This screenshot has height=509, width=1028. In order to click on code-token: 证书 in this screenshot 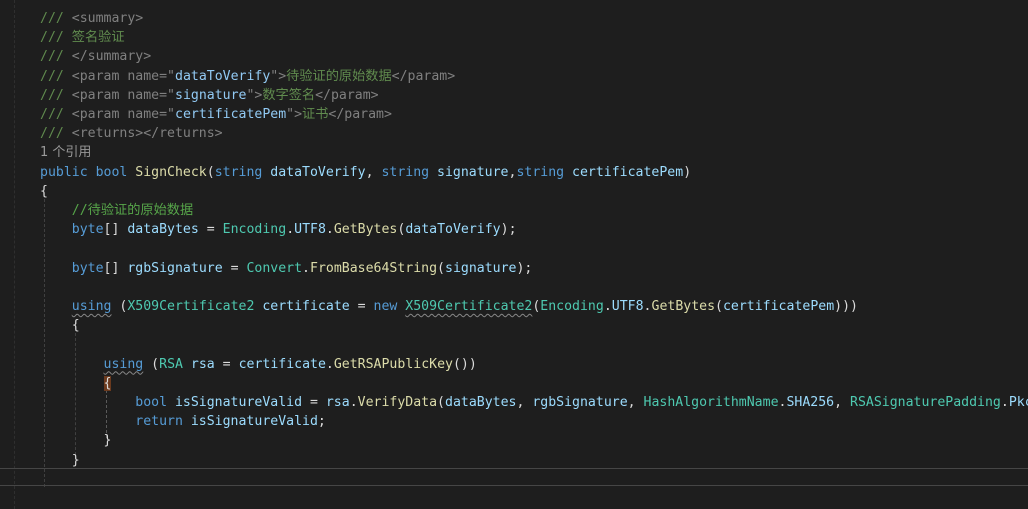, I will do `click(315, 114)`.